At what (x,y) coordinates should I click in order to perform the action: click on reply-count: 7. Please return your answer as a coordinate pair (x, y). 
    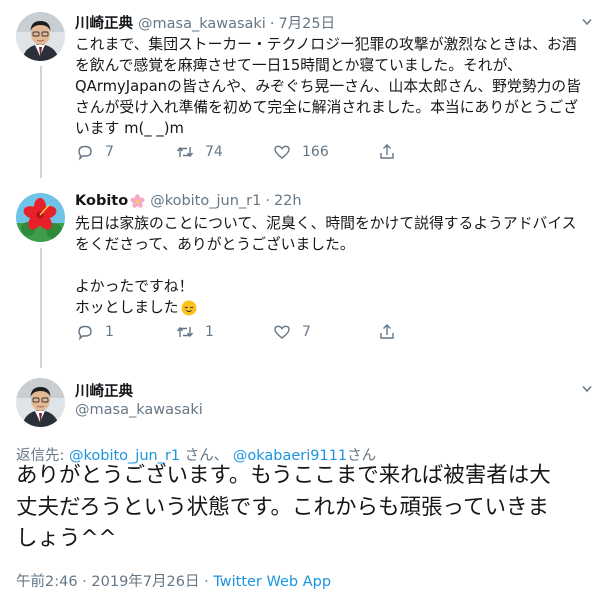
    Looking at the image, I should click on (109, 152).